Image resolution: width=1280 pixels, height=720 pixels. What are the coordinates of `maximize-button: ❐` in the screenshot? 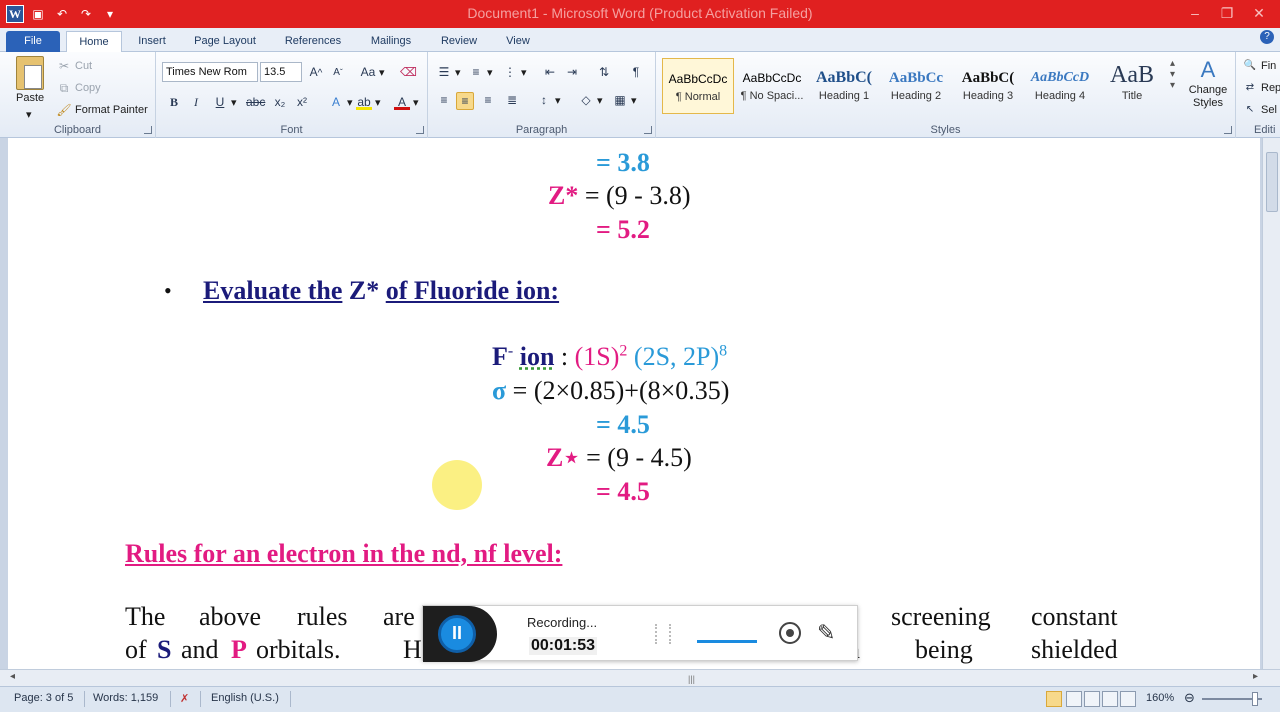 It's located at (1227, 13).